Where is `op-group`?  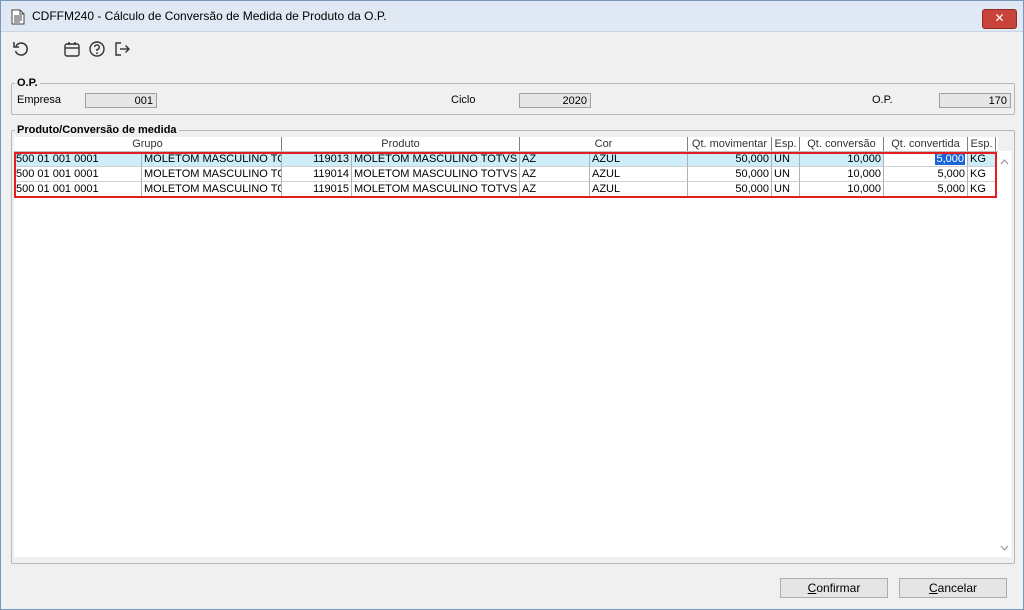
op-group is located at coordinates (513, 99).